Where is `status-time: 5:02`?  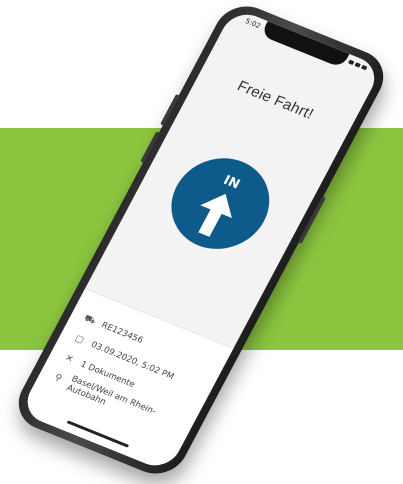
status-time: 5:02 is located at coordinates (252, 24).